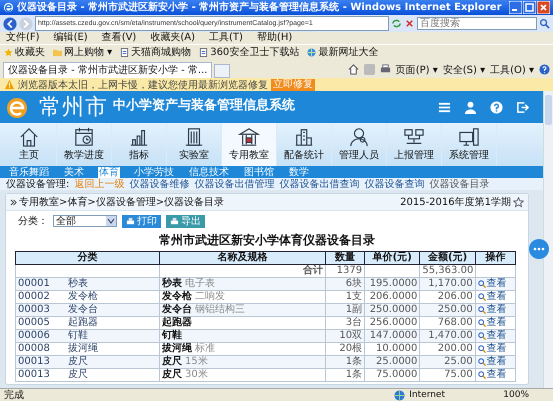  What do you see at coordinates (88, 258) in the screenshot?
I see `column-header: 分类` at bounding box center [88, 258].